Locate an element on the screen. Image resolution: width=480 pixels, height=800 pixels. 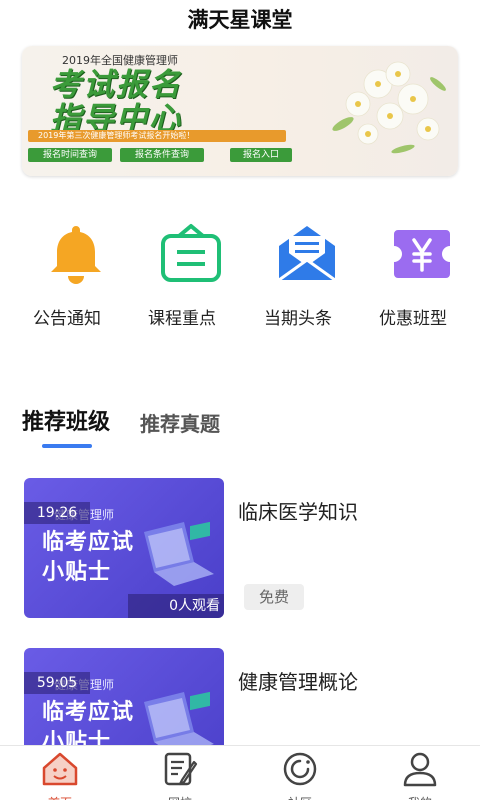
quick-link-label: 优惠班型 is located at coordinates (413, 319).